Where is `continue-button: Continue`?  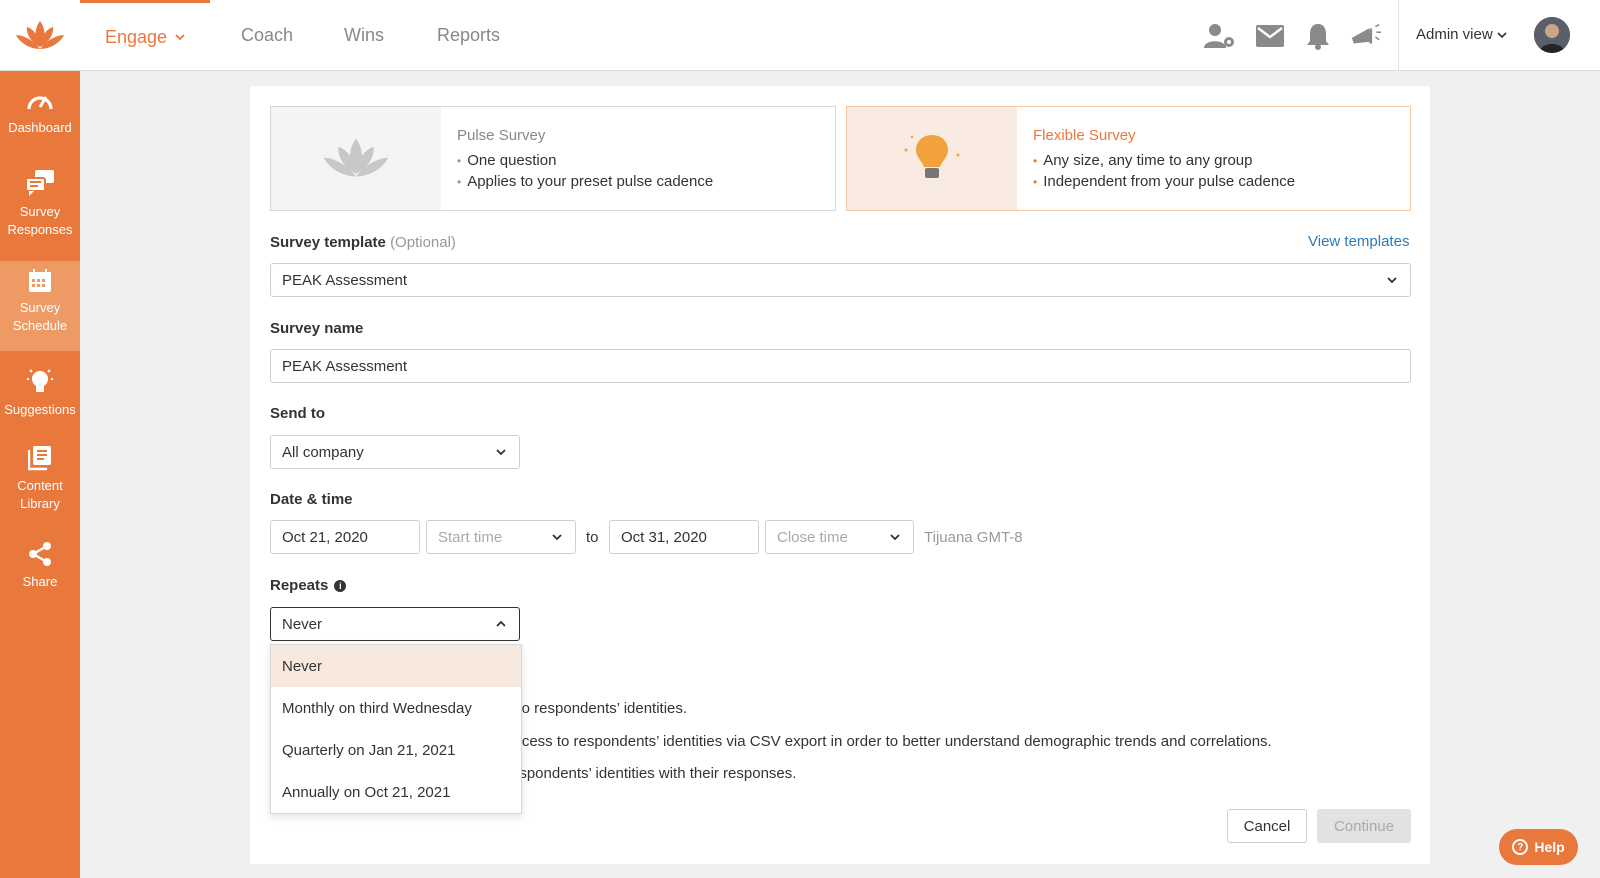 continue-button: Continue is located at coordinates (1364, 826).